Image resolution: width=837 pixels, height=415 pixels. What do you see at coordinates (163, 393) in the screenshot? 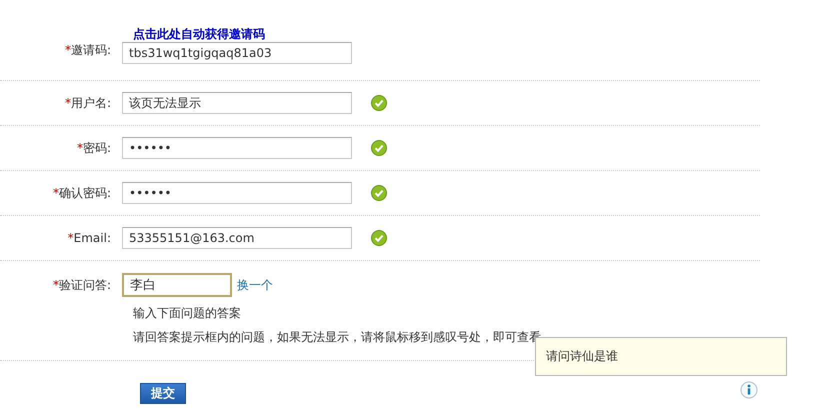
I see `submit-button: 提交` at bounding box center [163, 393].